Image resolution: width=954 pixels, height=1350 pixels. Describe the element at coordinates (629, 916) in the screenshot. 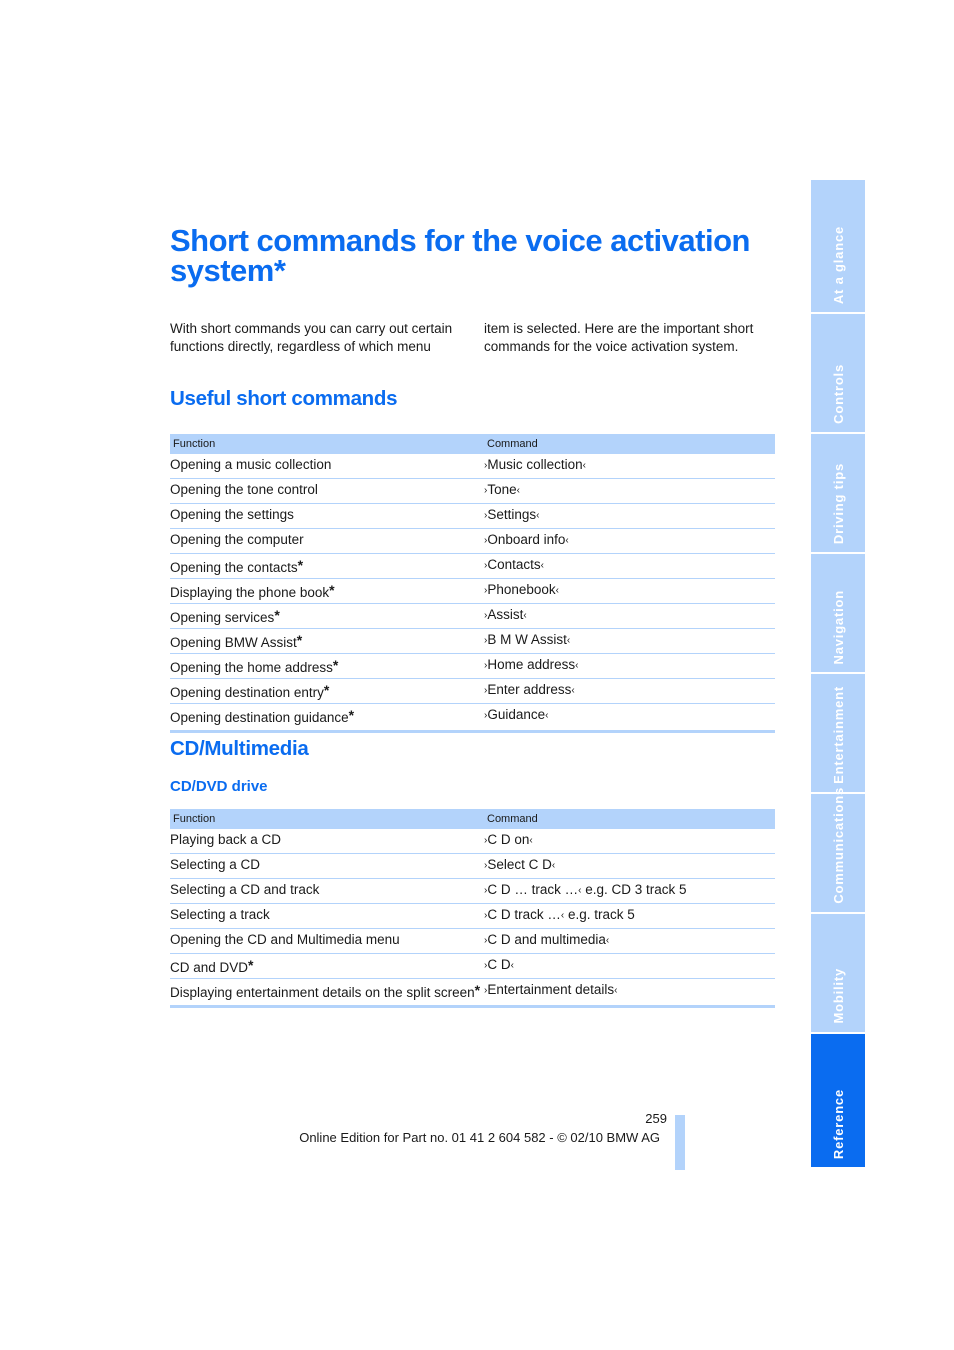

I see `command-cell: ›C D track …‹ e.g. track 5` at that location.